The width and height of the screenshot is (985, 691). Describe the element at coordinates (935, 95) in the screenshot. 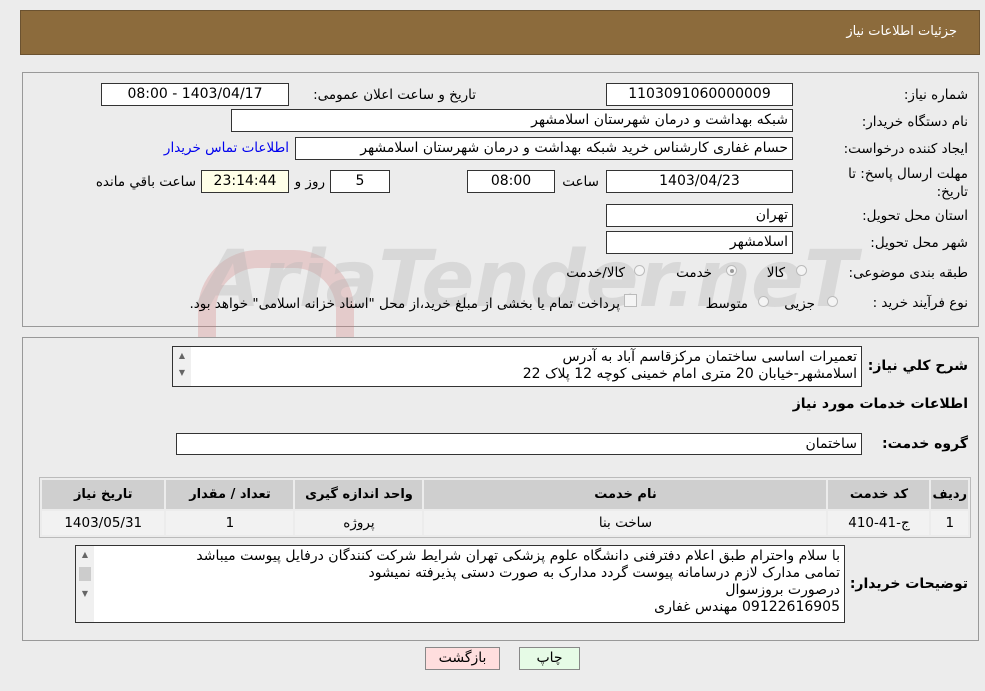

I see `need-number-label: شماره نیاز:` at that location.